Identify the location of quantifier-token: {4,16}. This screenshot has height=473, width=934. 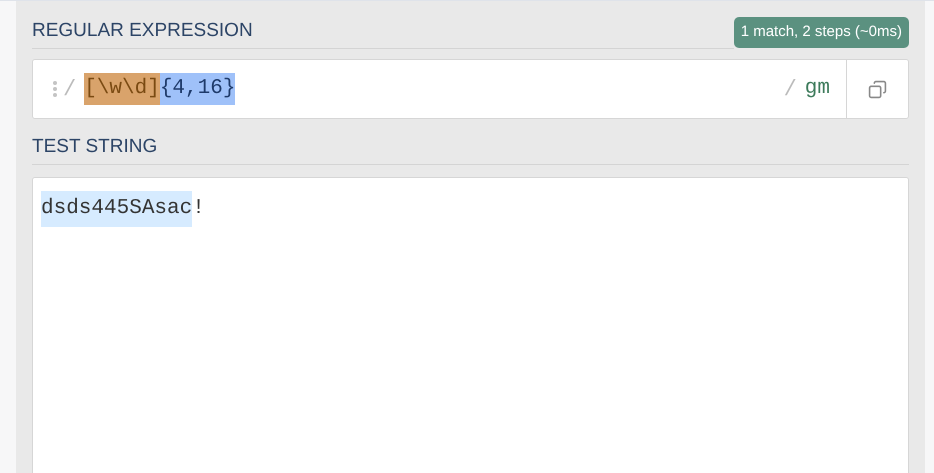
(198, 89).